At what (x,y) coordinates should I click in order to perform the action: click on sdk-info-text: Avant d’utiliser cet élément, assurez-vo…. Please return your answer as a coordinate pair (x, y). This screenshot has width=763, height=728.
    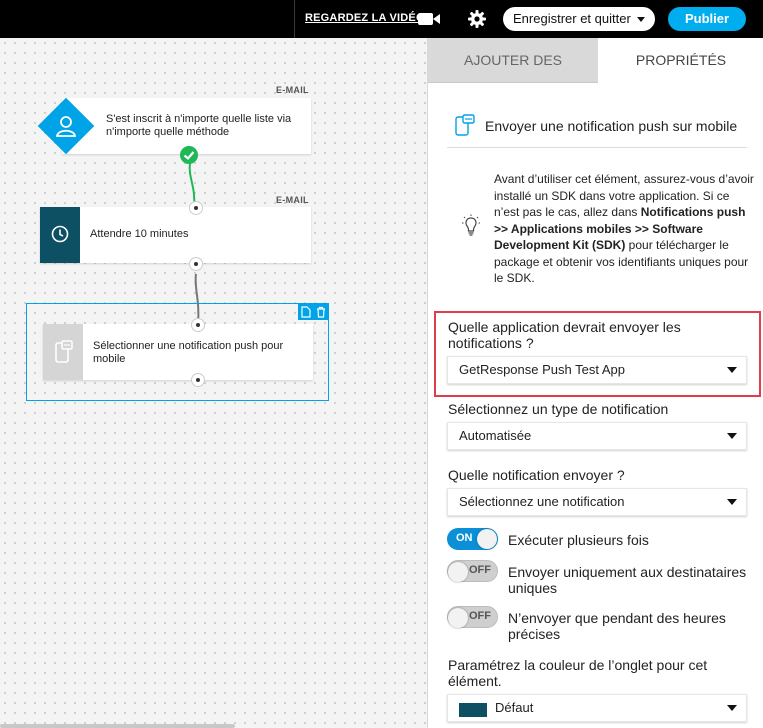
    Looking at the image, I should click on (625, 229).